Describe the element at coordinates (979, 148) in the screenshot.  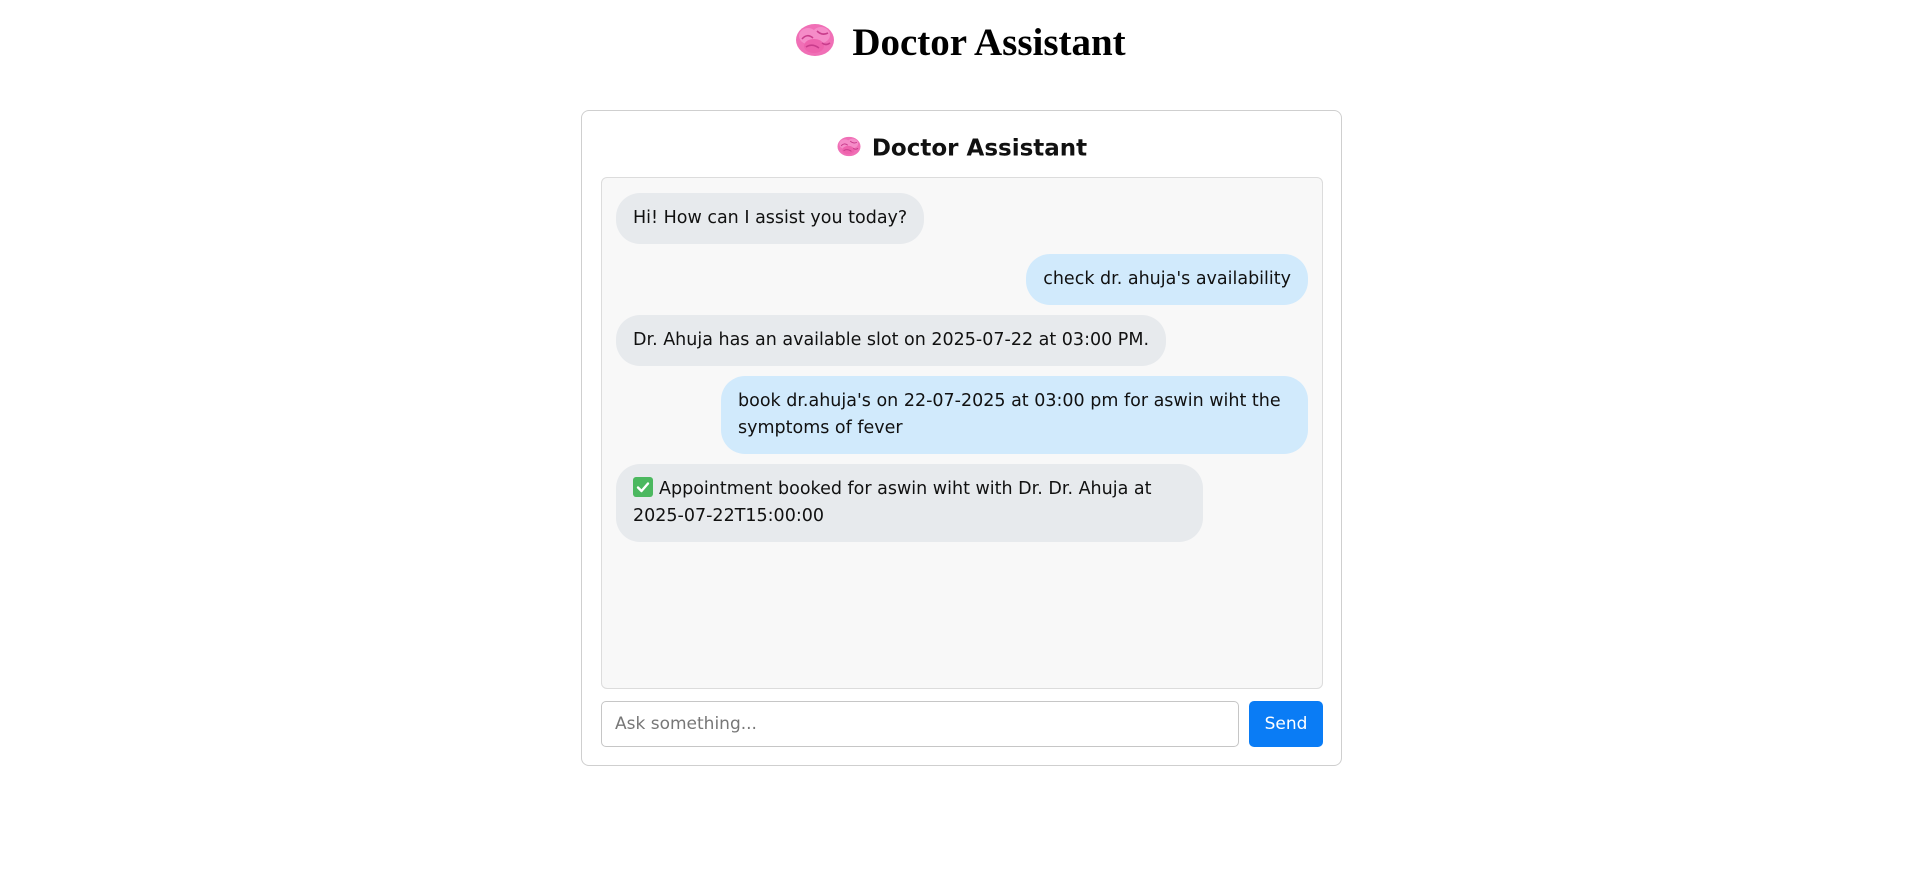
I see `chat-title: Doctor Assistant` at that location.